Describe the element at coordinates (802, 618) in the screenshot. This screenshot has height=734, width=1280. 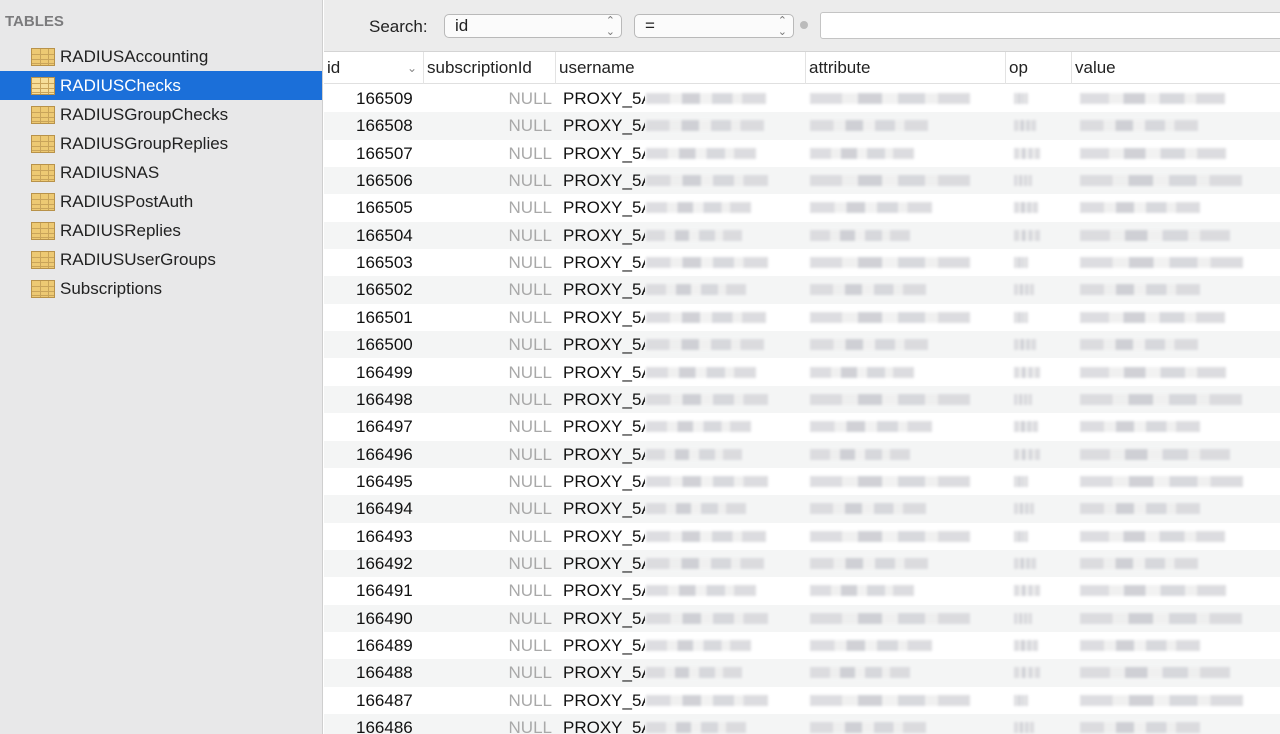
I see `table-row: 166490 NULL PROXY_5A` at that location.